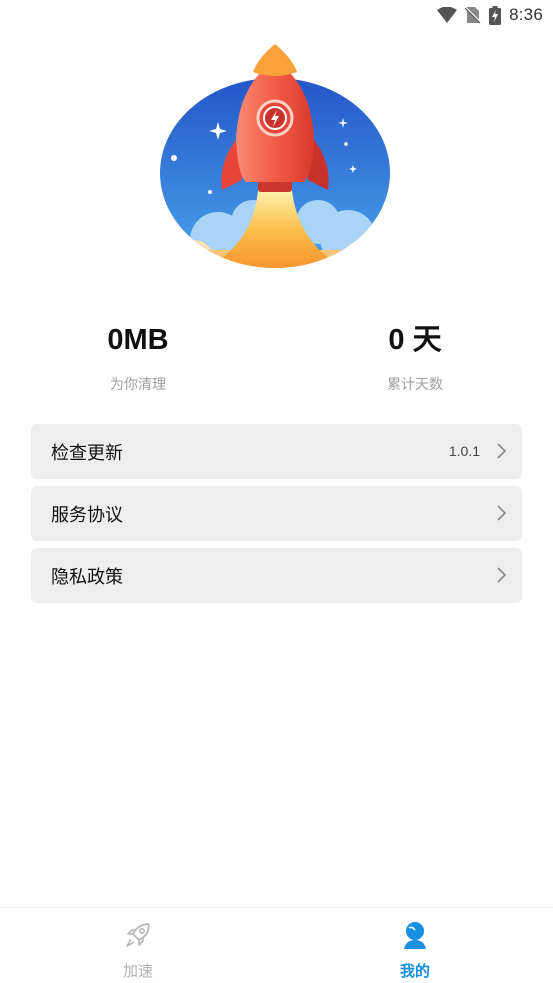 This screenshot has width=553, height=983. What do you see at coordinates (276, 513) in the screenshot?
I see `menu-item-service-agreement: 服务协议` at bounding box center [276, 513].